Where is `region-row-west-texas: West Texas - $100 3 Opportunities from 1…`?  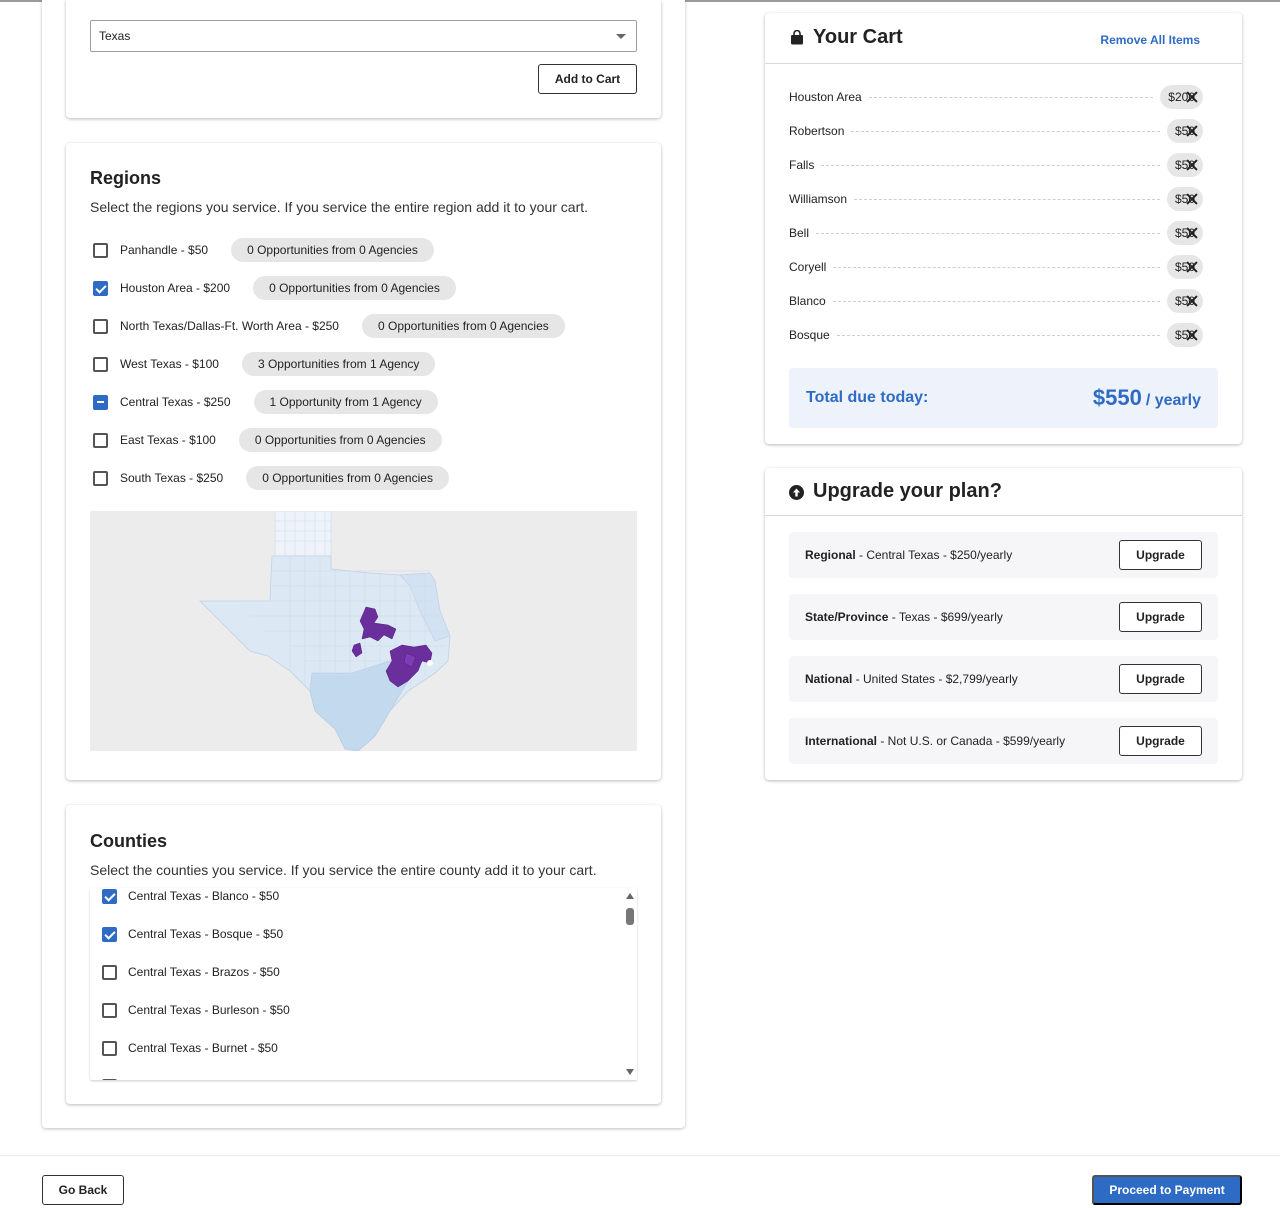 region-row-west-texas: West Texas - $100 3 Opportunities from 1… is located at coordinates (264, 364).